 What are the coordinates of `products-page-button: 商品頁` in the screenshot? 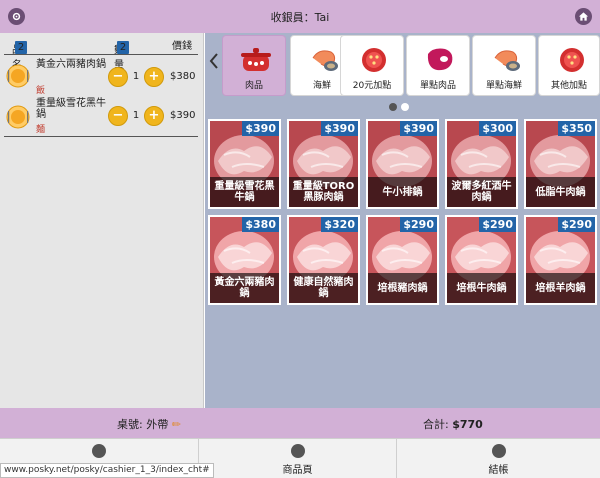 It's located at (297, 458).